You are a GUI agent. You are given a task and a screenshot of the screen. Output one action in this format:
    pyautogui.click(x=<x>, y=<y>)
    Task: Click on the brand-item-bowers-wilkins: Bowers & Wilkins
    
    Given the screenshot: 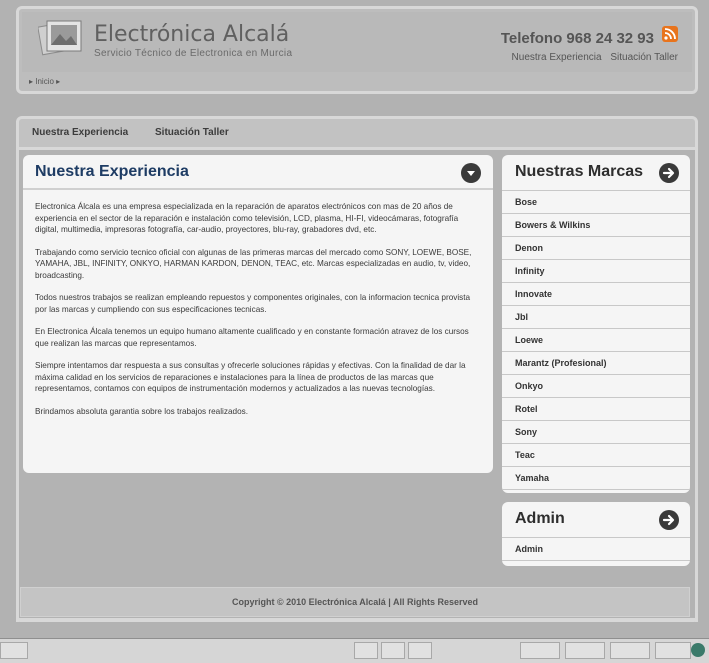 What is the action you would take?
    pyautogui.click(x=596, y=225)
    